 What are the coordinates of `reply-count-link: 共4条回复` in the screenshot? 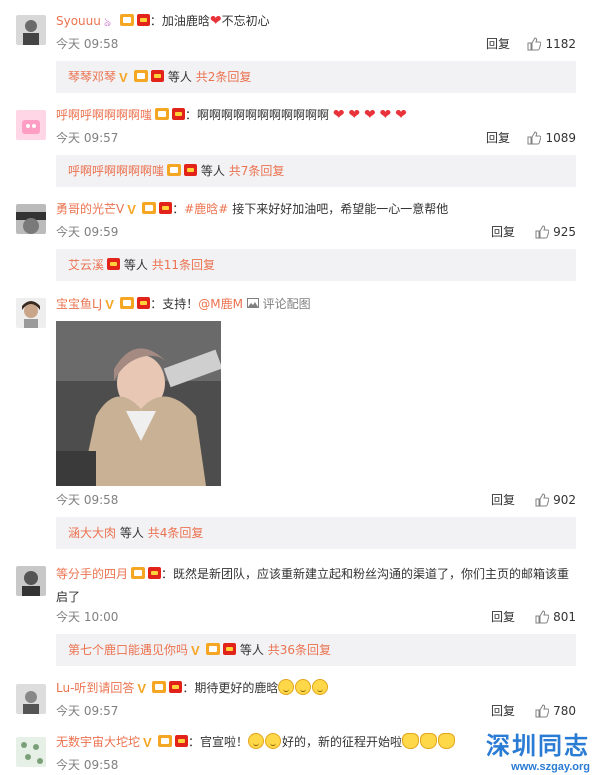 It's located at (176, 533).